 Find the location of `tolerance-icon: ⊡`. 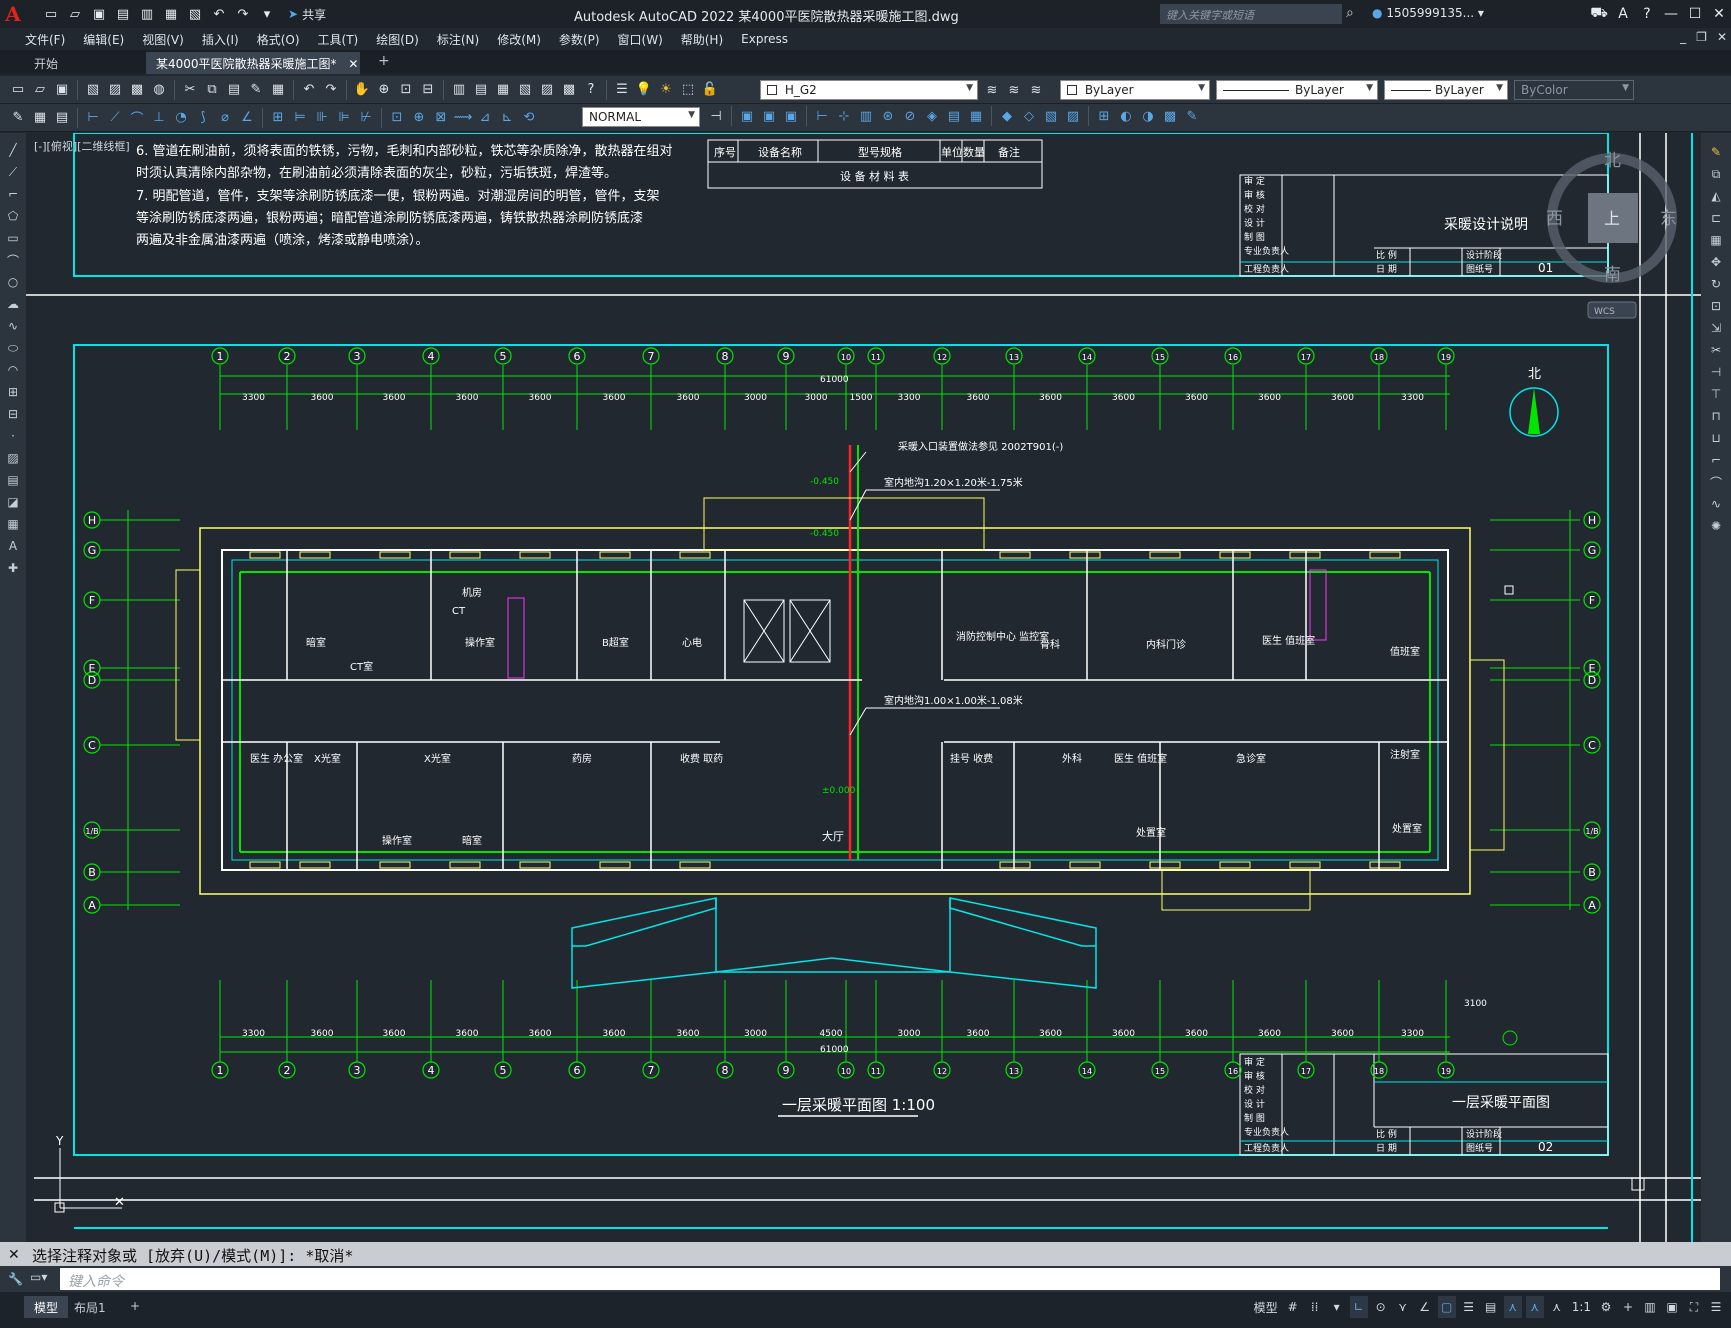

tolerance-icon: ⊡ is located at coordinates (397, 118).